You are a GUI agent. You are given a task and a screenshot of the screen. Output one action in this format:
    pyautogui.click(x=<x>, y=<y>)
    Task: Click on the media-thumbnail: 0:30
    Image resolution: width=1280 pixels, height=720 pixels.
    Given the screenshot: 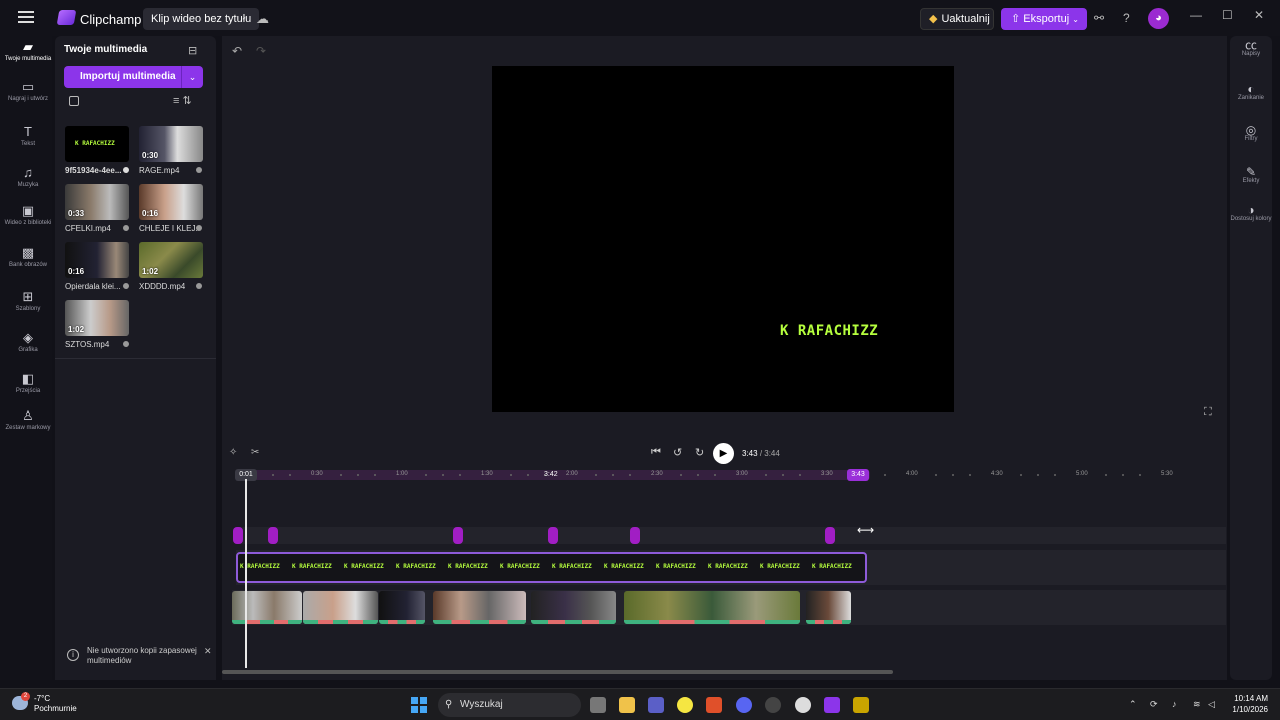 What is the action you would take?
    pyautogui.click(x=171, y=144)
    